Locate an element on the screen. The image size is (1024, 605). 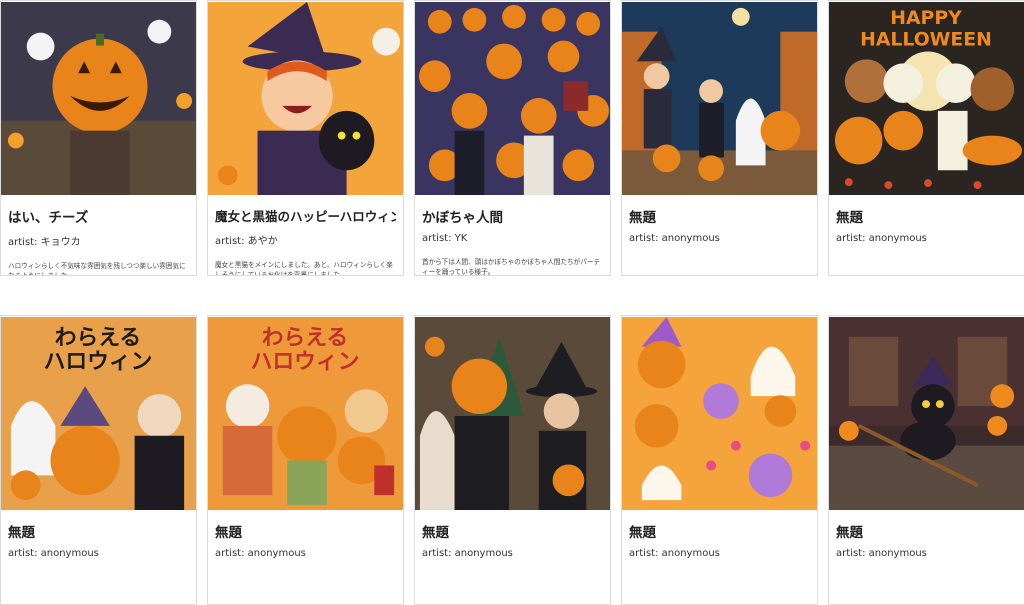
pumpkin-party-illustration is located at coordinates (512, 98).